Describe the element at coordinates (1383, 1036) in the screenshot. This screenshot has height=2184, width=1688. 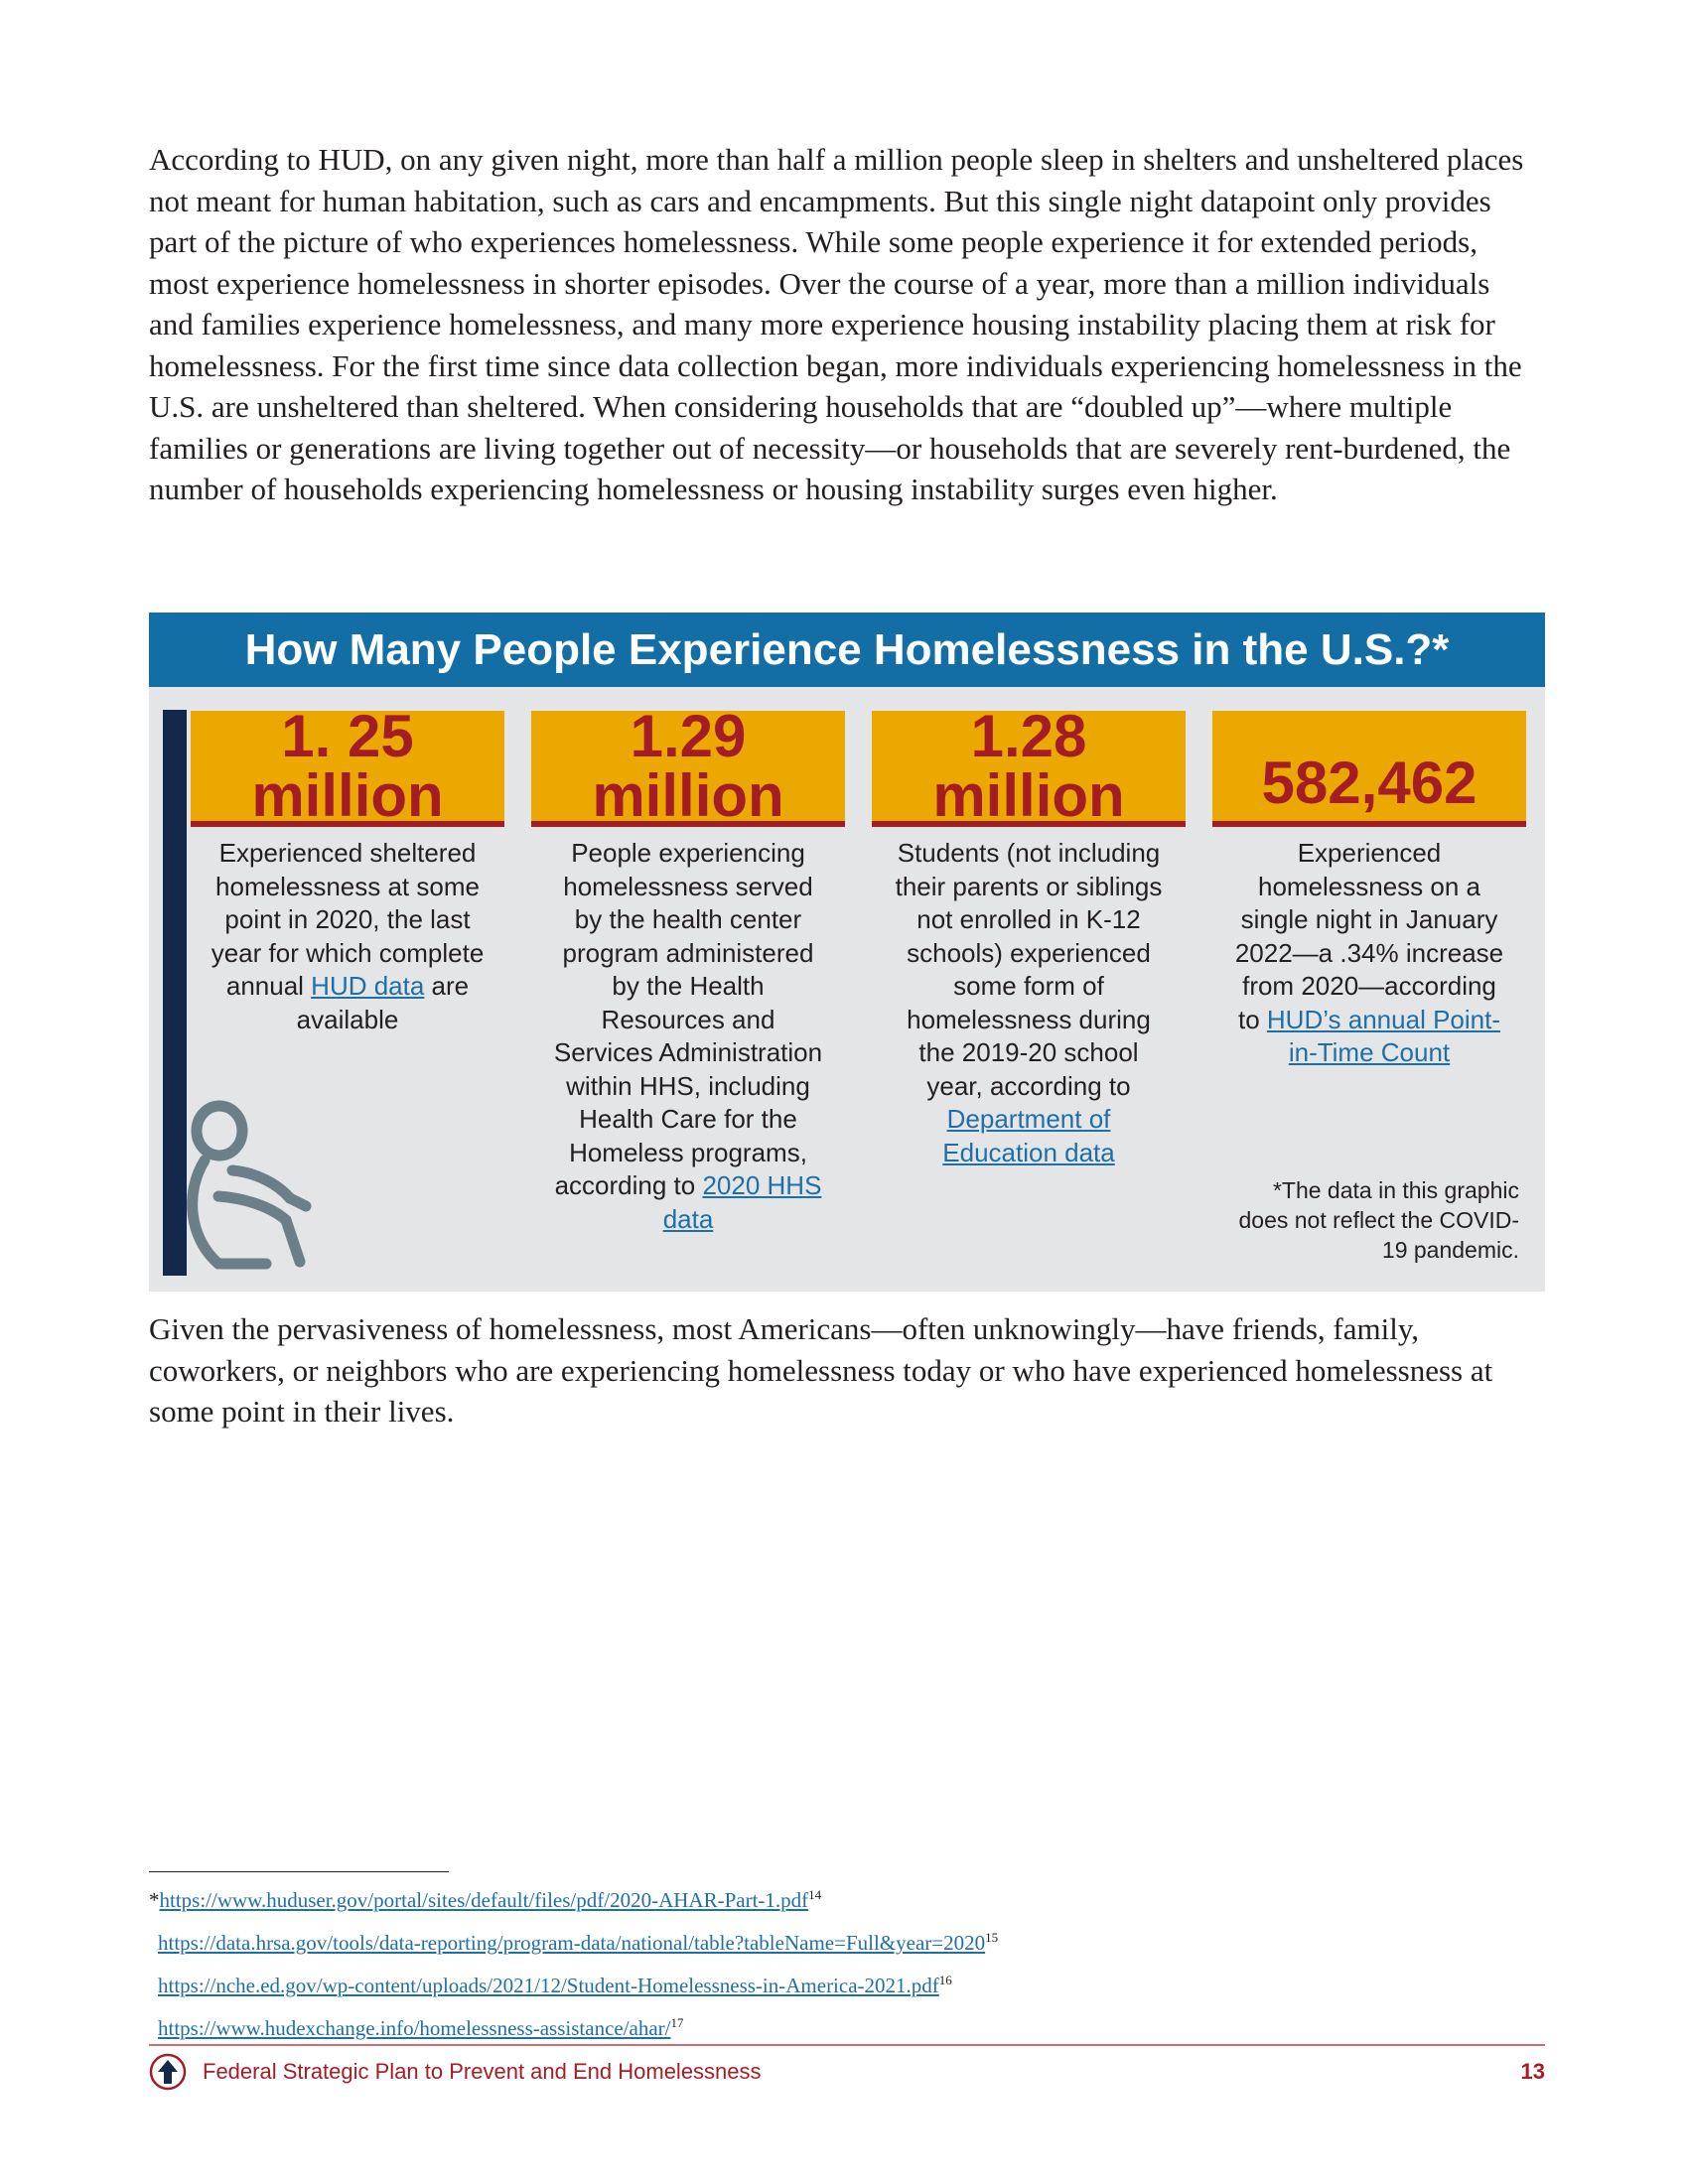
I see `pit-count-link: HUD’s annual Point-in-Time Count` at that location.